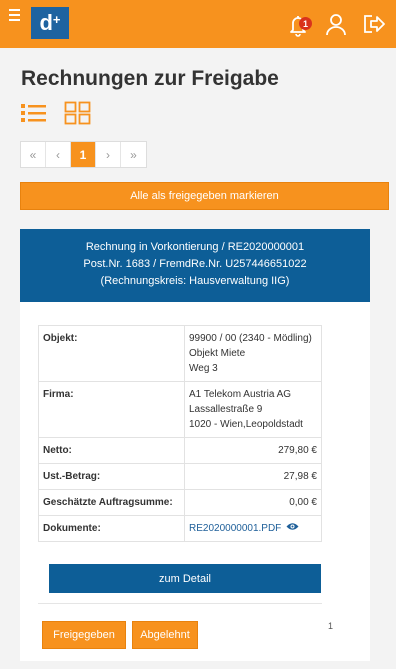 The width and height of the screenshot is (396, 669). I want to click on table-row: Ust.-Betrag: 27,98 €, so click(180, 476).